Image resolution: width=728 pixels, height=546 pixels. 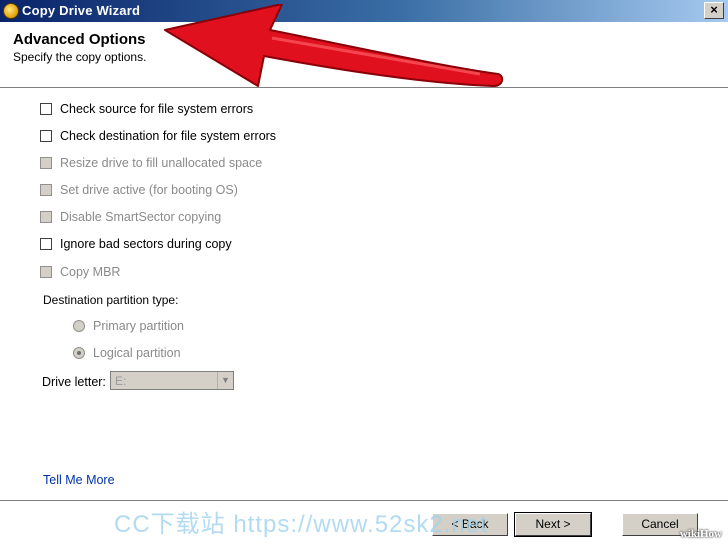 I want to click on set-drive-active-checkbox: Set drive active (for booting OS), so click(x=139, y=190).